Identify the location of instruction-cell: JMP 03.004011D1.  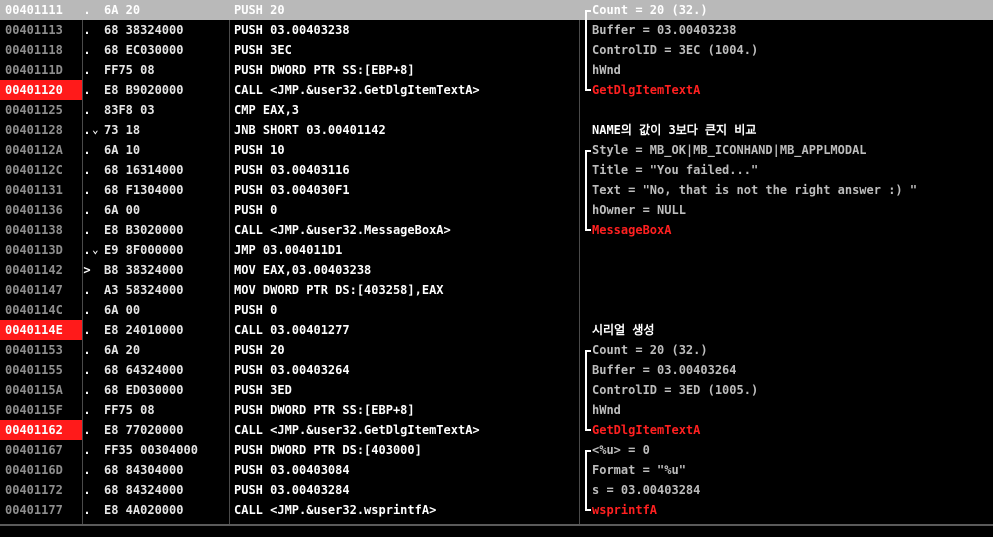
(288, 250).